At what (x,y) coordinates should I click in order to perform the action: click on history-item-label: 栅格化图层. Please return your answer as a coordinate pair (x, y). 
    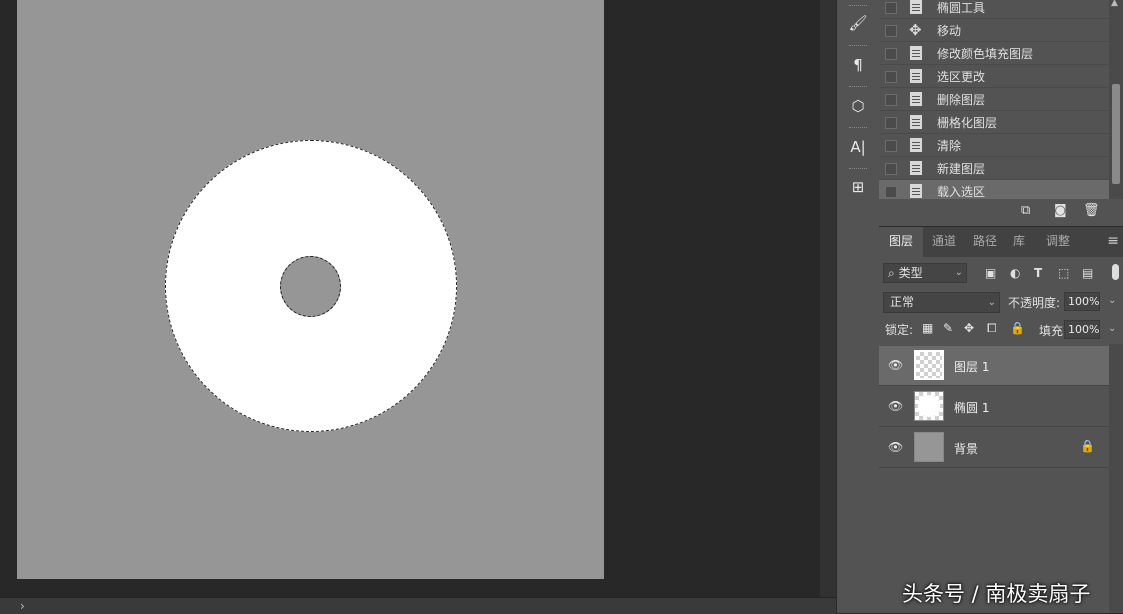
    Looking at the image, I should click on (967, 123).